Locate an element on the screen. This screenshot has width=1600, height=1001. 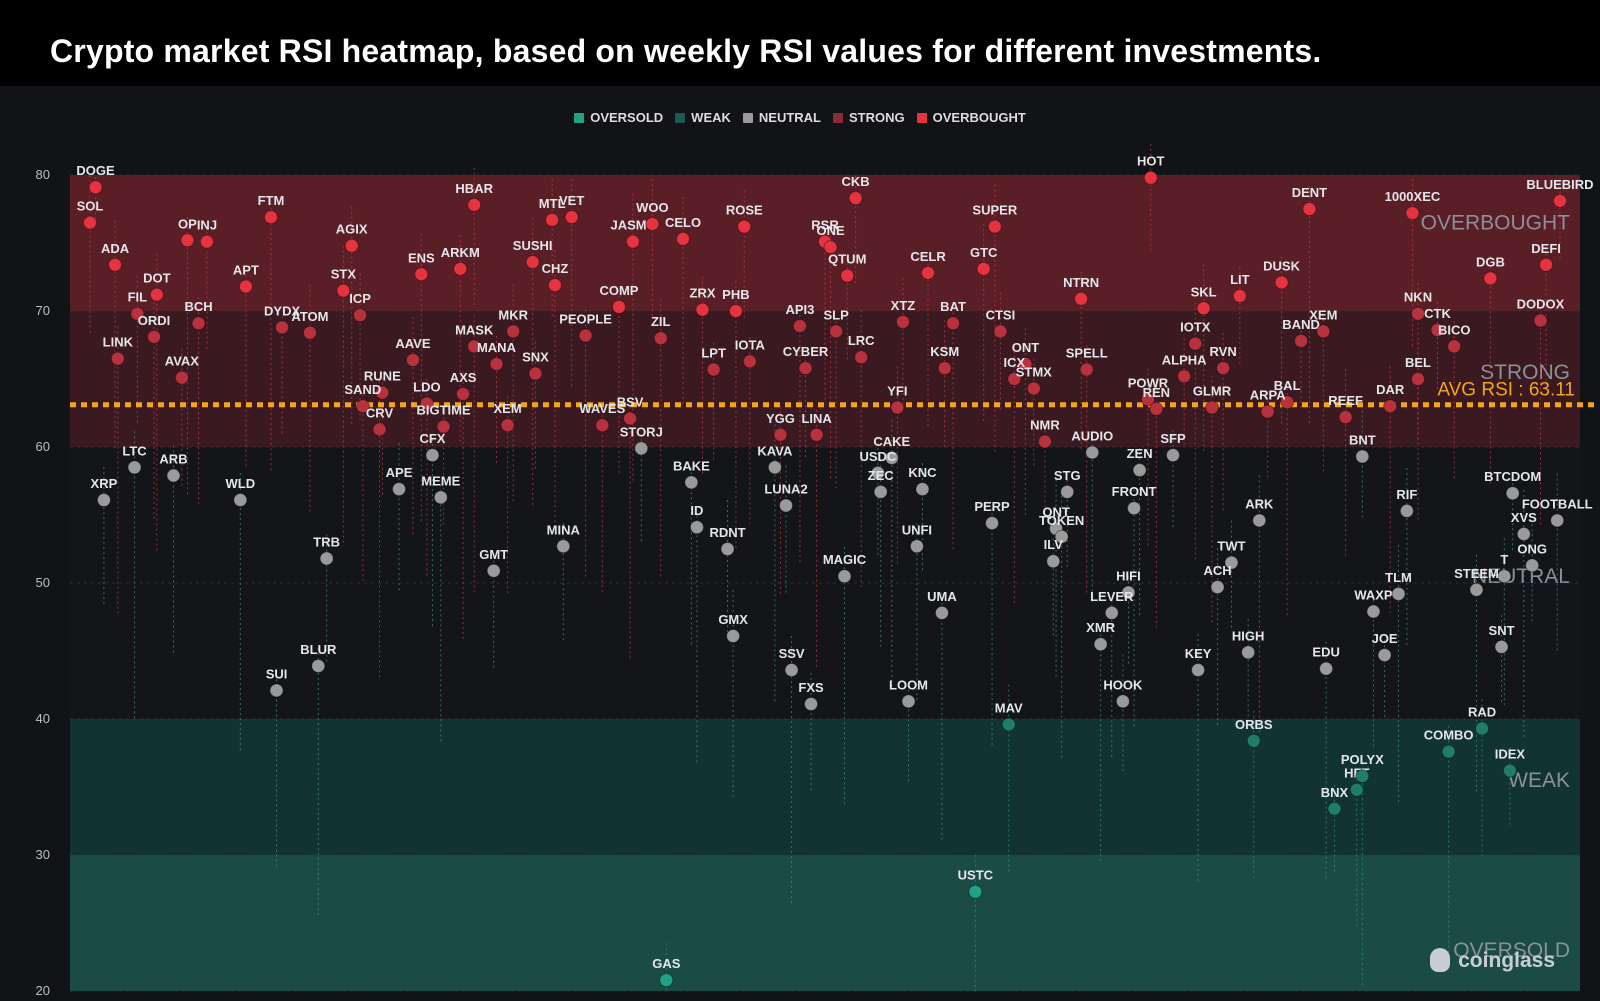
point-label: BLUEBIRD is located at coordinates (1559, 184).